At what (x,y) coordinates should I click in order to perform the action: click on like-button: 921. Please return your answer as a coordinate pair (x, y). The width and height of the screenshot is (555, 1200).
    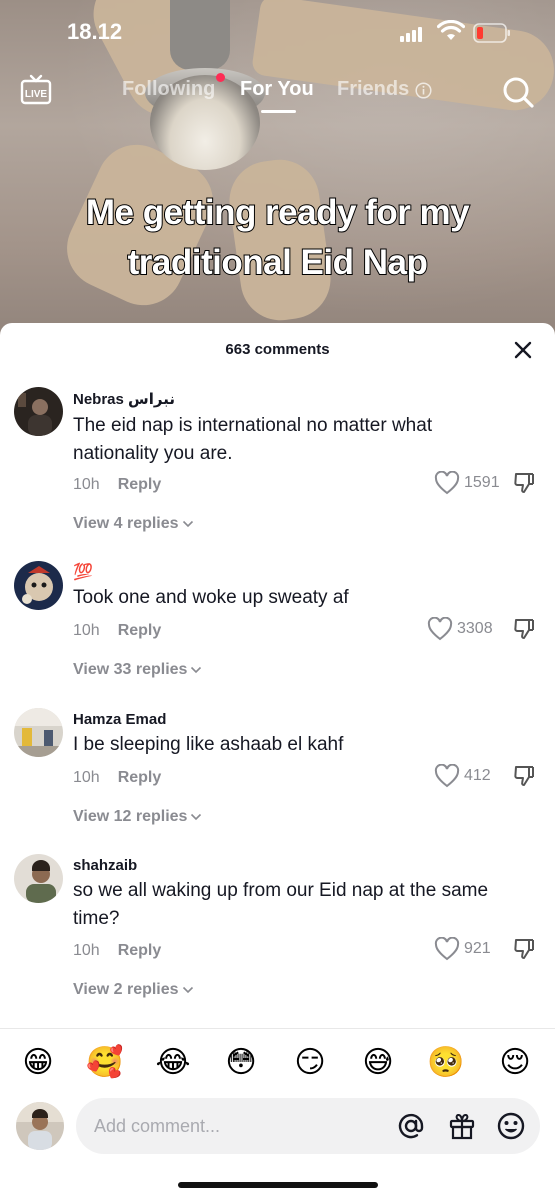
    Looking at the image, I should click on (462, 949).